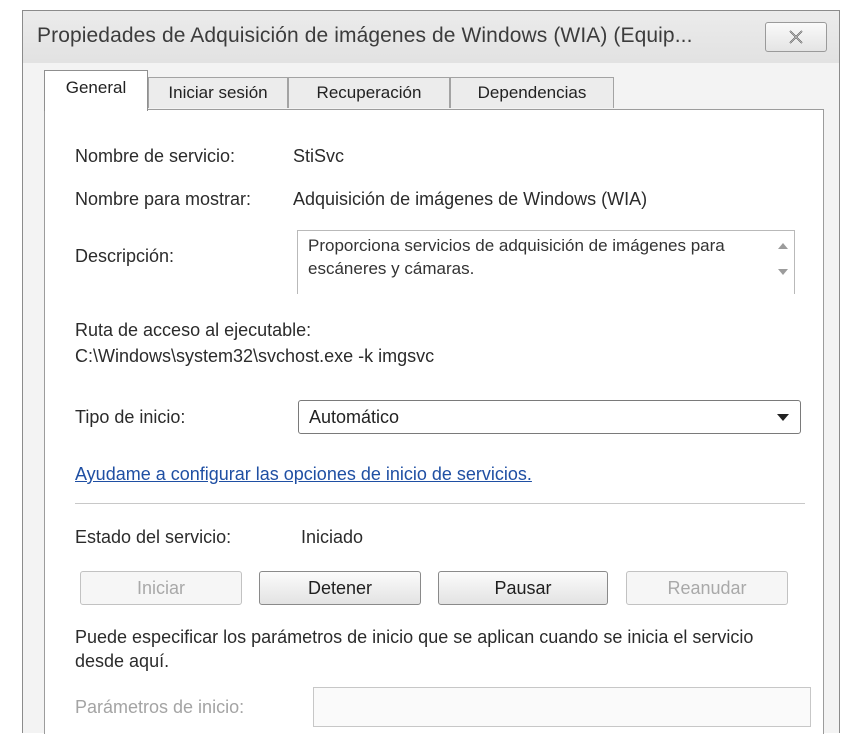 The width and height of the screenshot is (856, 734). Describe the element at coordinates (549, 417) in the screenshot. I see `startup-type-select: Automático` at that location.